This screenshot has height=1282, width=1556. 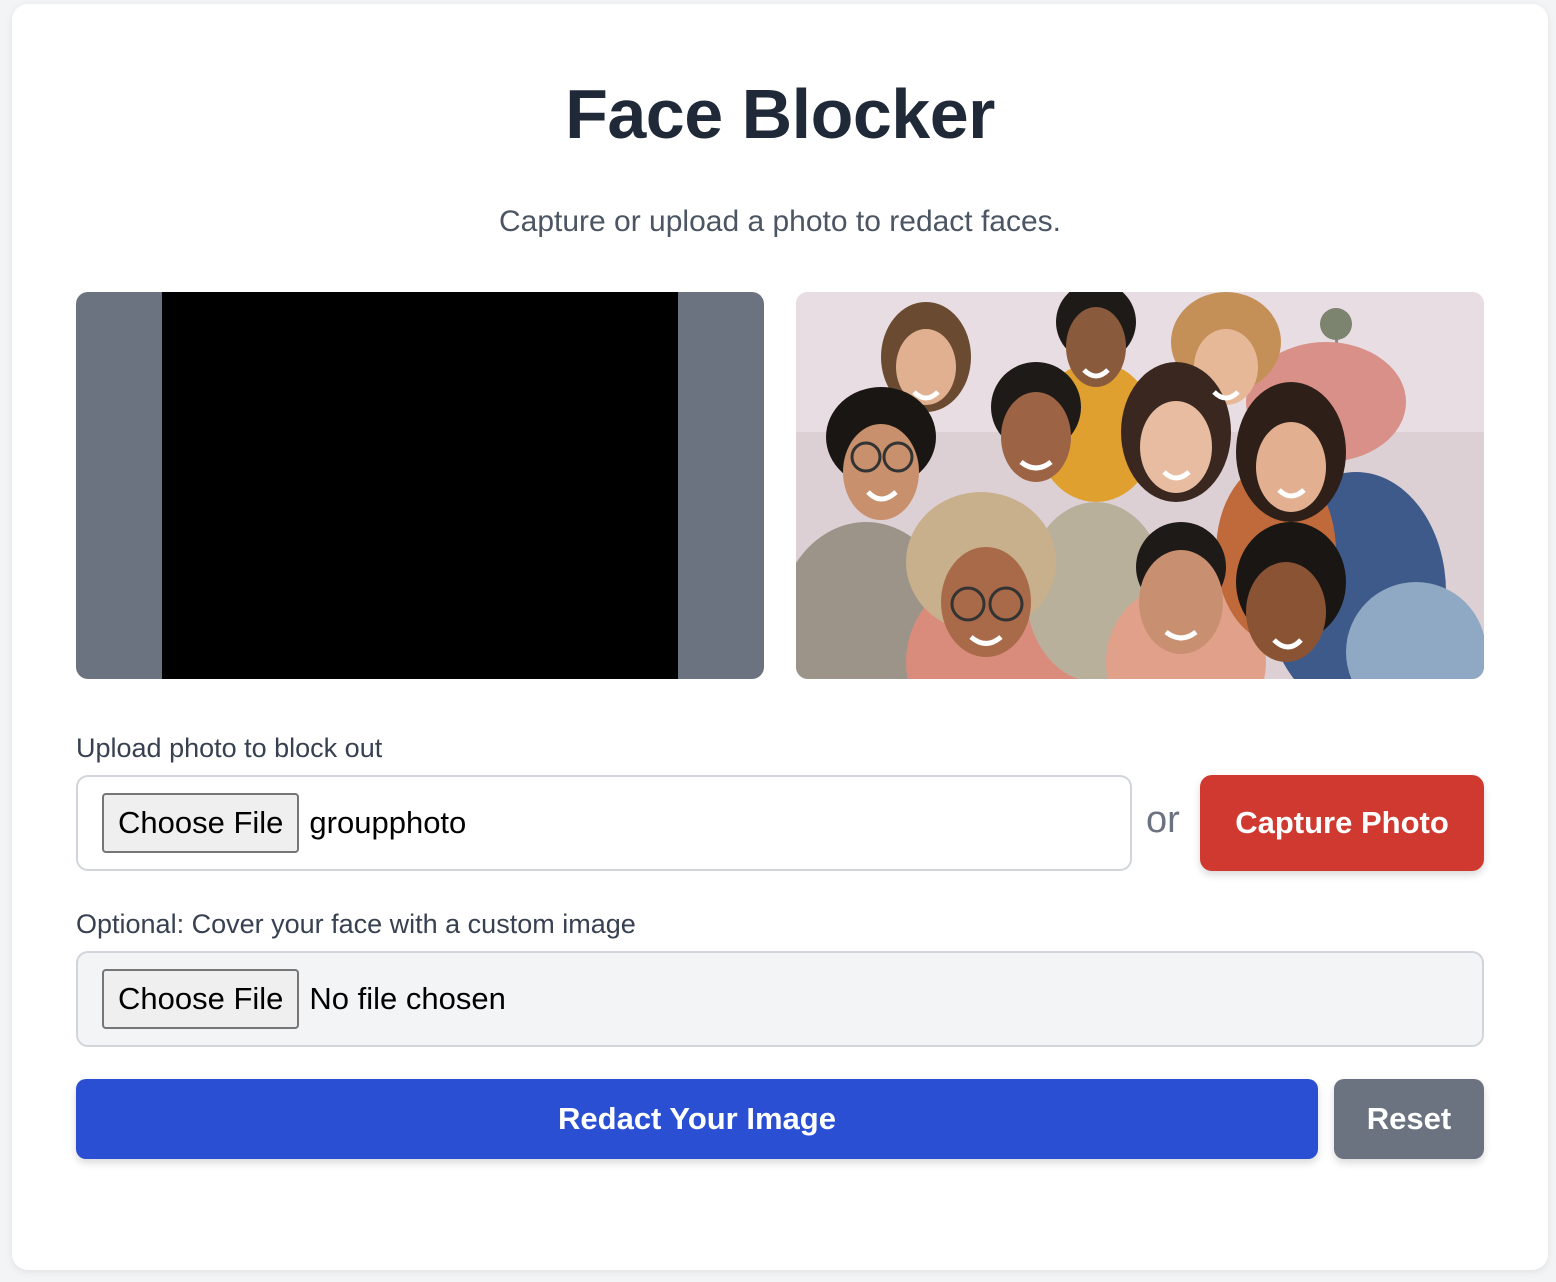 I want to click on page-title: Face Blocker, so click(x=780, y=114).